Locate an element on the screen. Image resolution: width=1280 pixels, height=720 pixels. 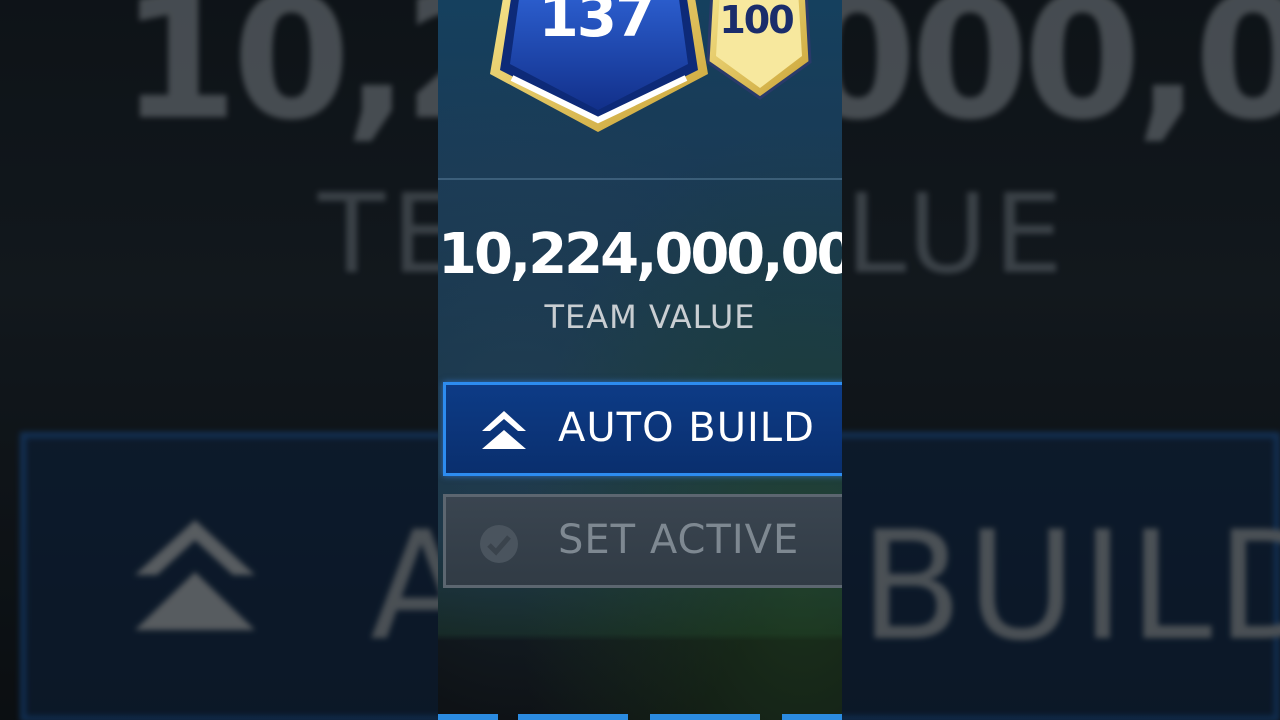
auto-build-button: AUTO BUILD is located at coordinates (642, 429).